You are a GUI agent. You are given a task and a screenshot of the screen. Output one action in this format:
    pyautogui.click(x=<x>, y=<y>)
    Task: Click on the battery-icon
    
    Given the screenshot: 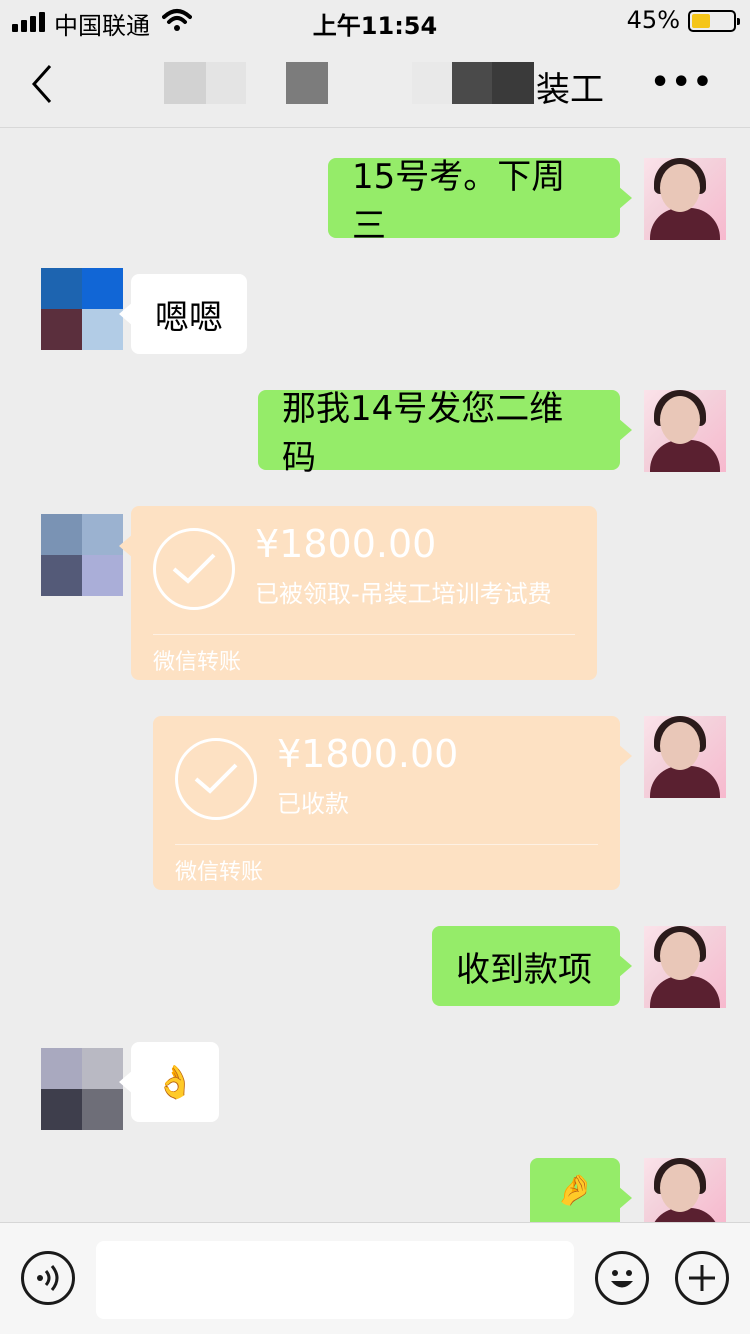 What is the action you would take?
    pyautogui.click(x=714, y=21)
    